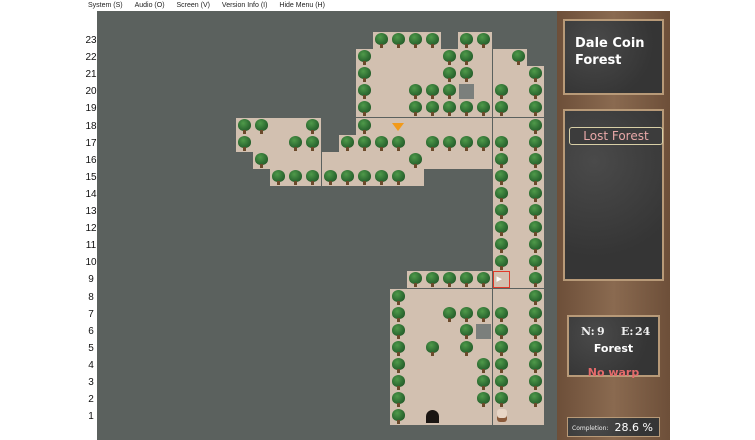 The image size is (755, 440). I want to click on row-number: 4, so click(91, 365).